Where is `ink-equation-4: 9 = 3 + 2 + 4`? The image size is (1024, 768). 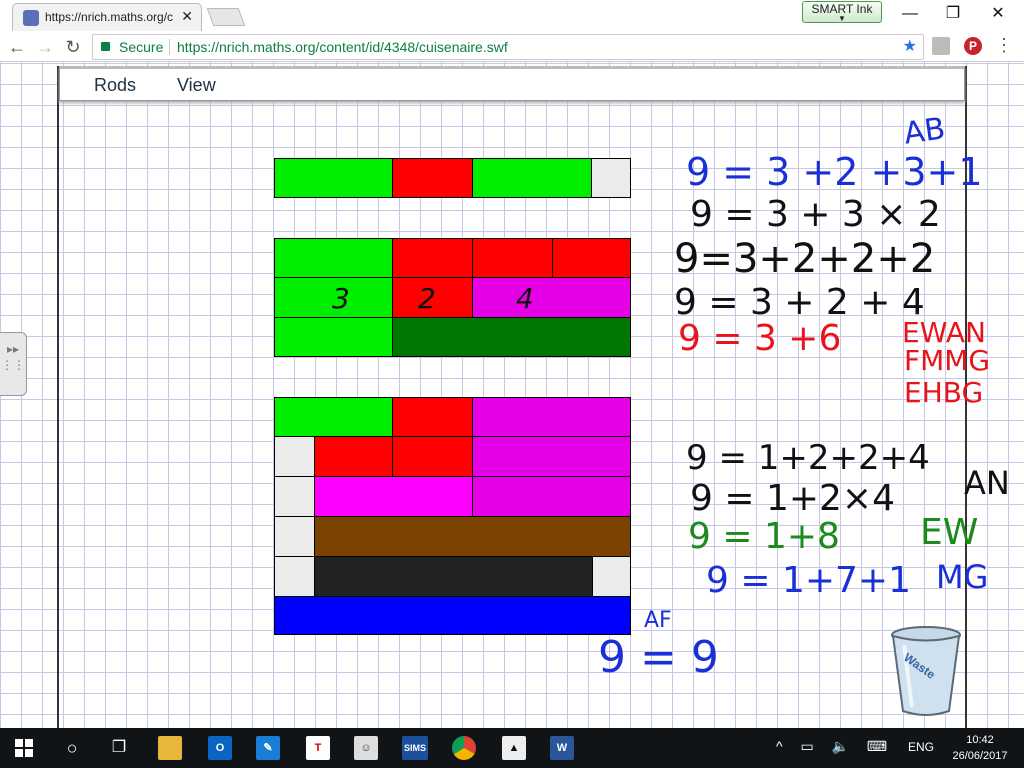 ink-equation-4: 9 = 3 + 2 + 4 is located at coordinates (799, 302).